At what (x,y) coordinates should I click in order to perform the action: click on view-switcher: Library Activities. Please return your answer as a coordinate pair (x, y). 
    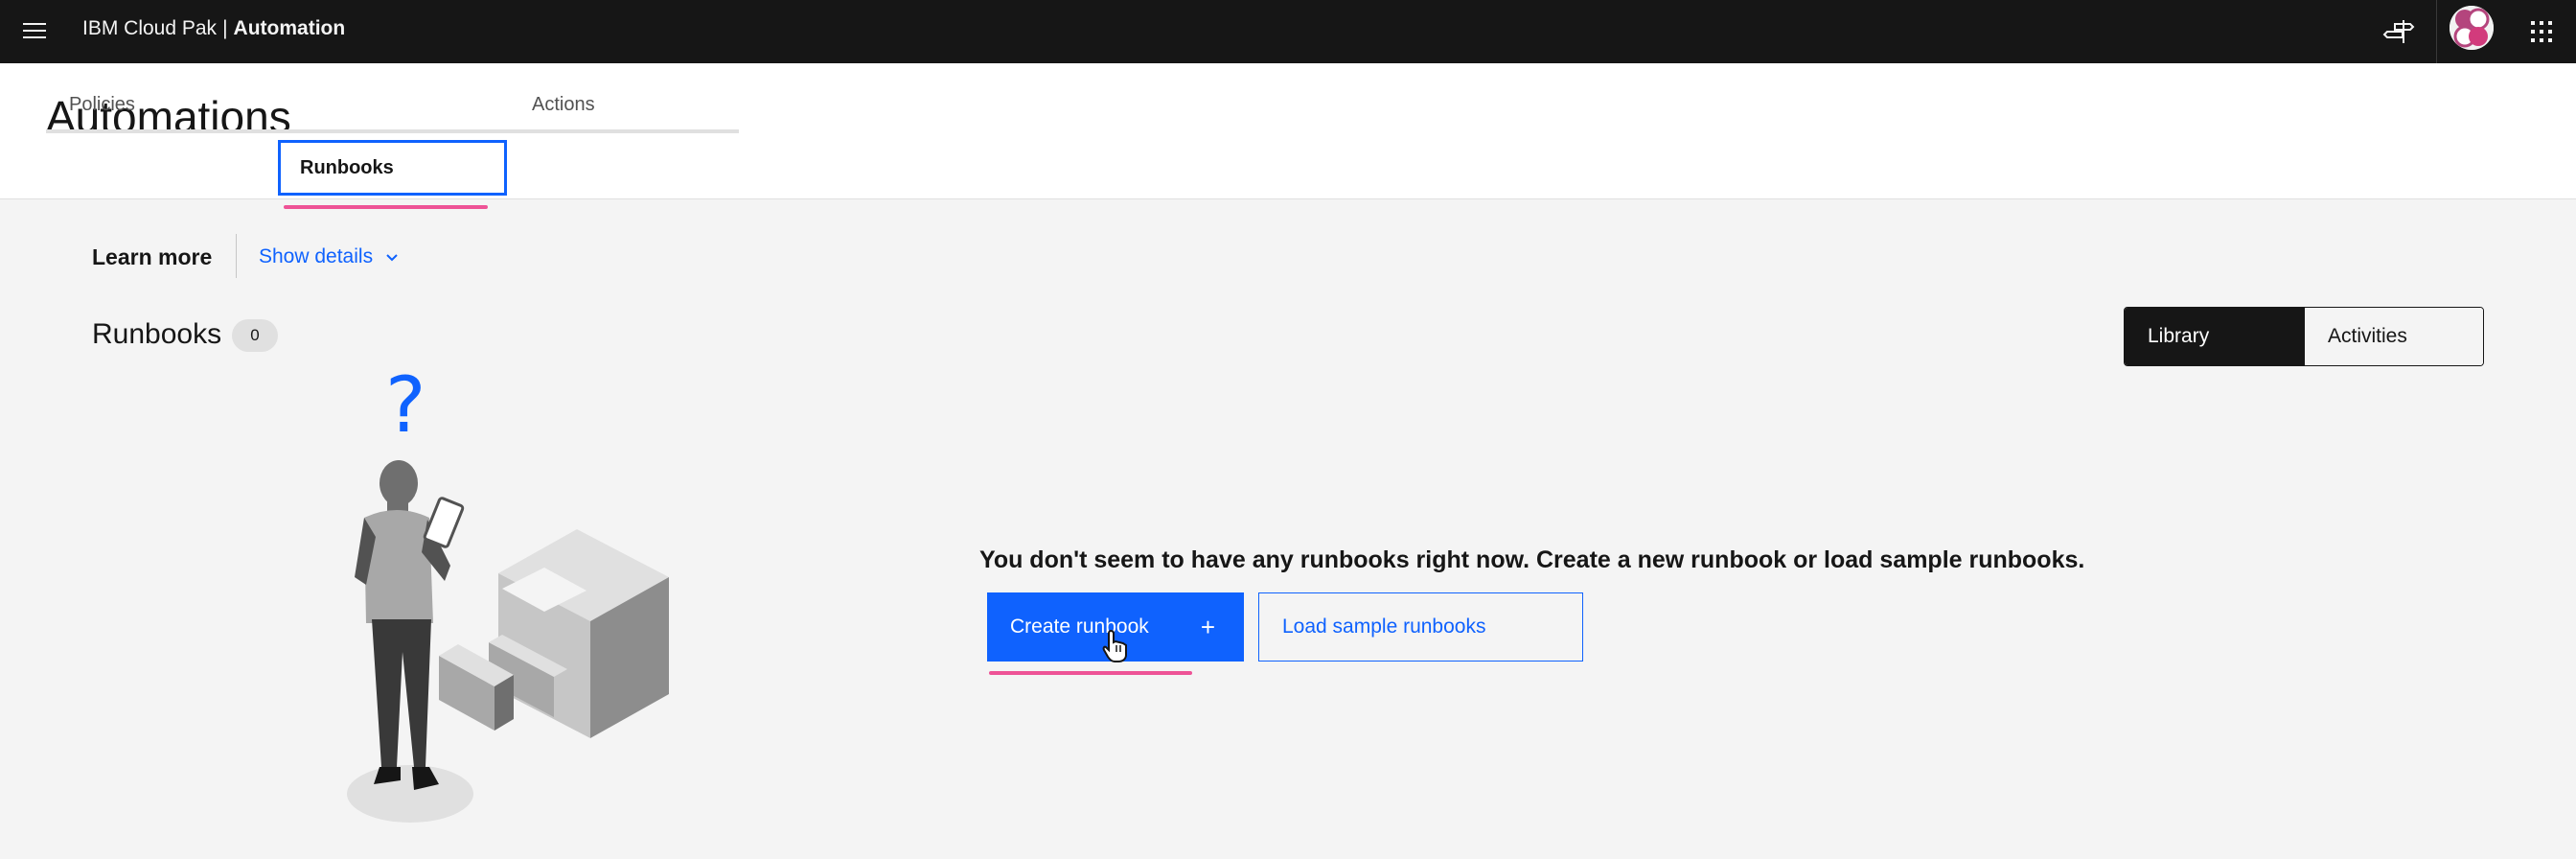
    Looking at the image, I should click on (2304, 336).